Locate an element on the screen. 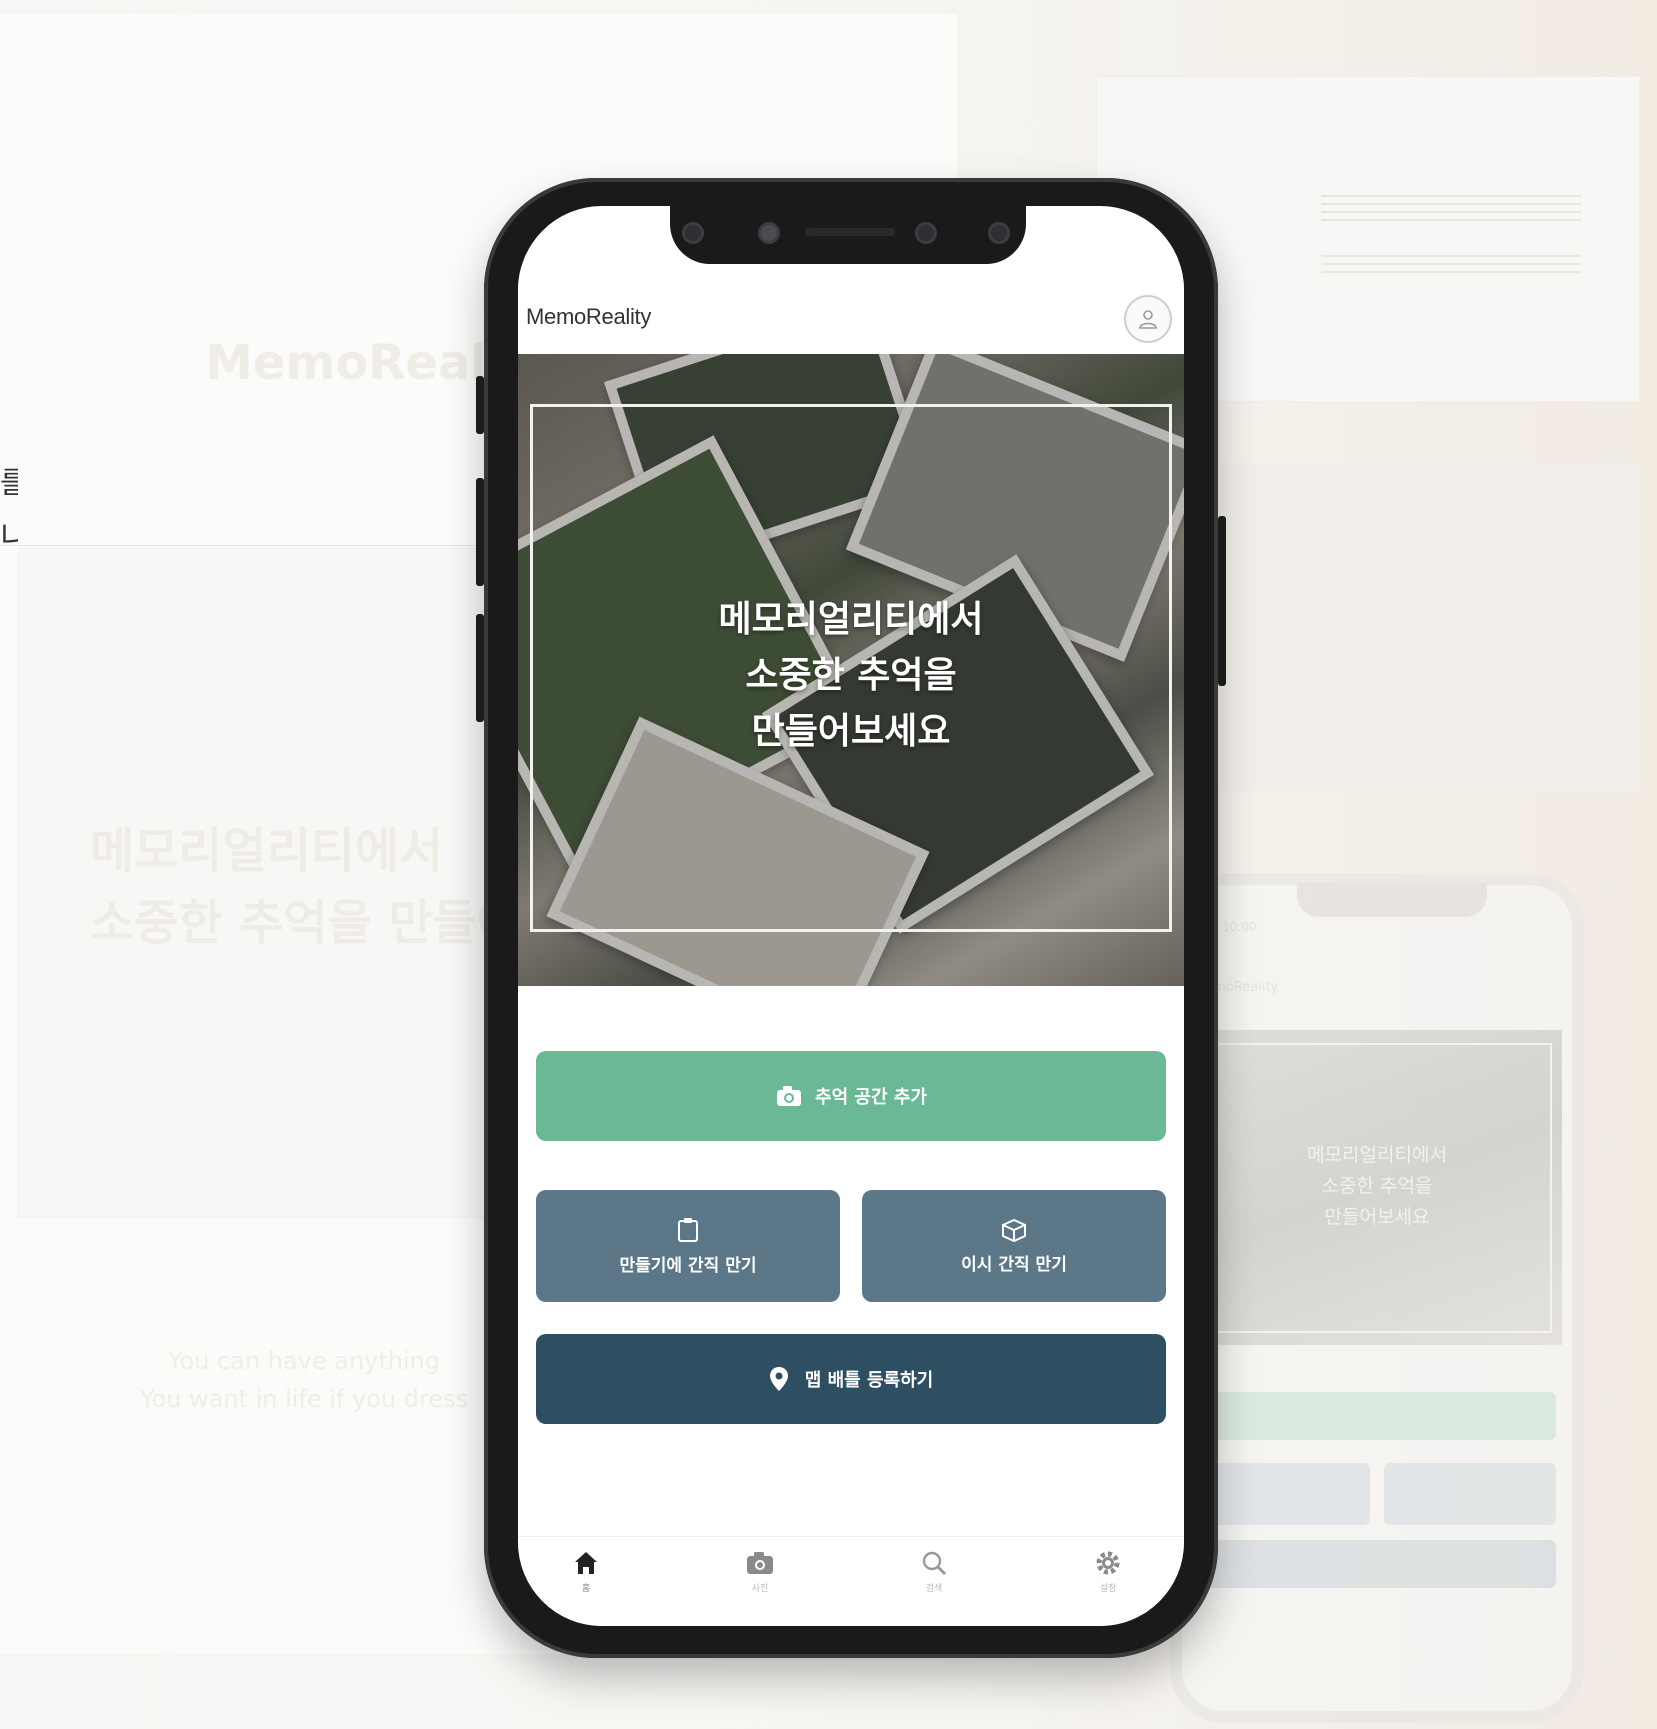 The image size is (1657, 1729). this-time-label: 이시 간직 만기 is located at coordinates (1014, 1264).